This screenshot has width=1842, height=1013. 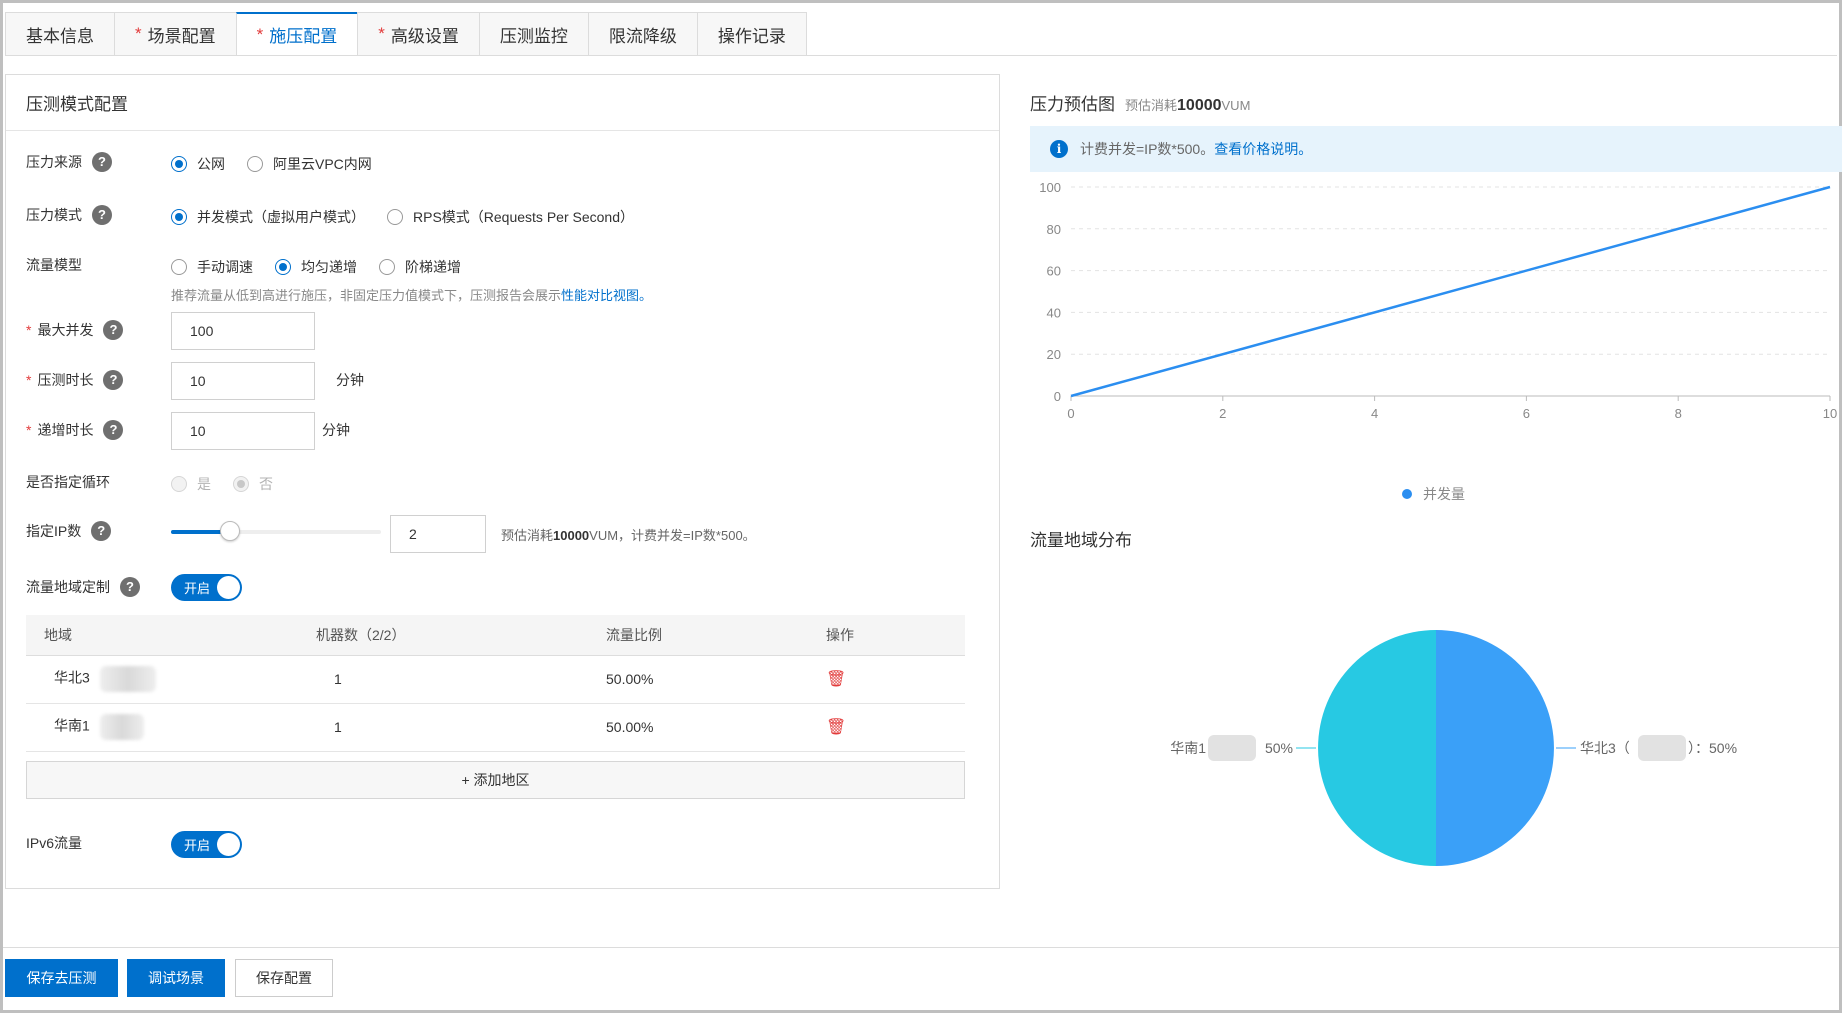 What do you see at coordinates (1147, 149) in the screenshot?
I see `info-text: 计费并发=IP数*500。` at bounding box center [1147, 149].